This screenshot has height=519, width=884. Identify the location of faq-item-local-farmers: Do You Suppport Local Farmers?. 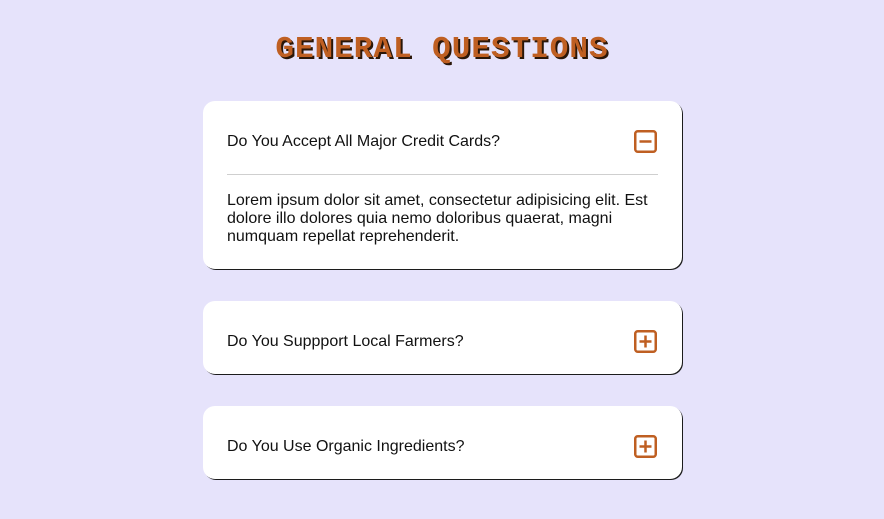
(442, 337).